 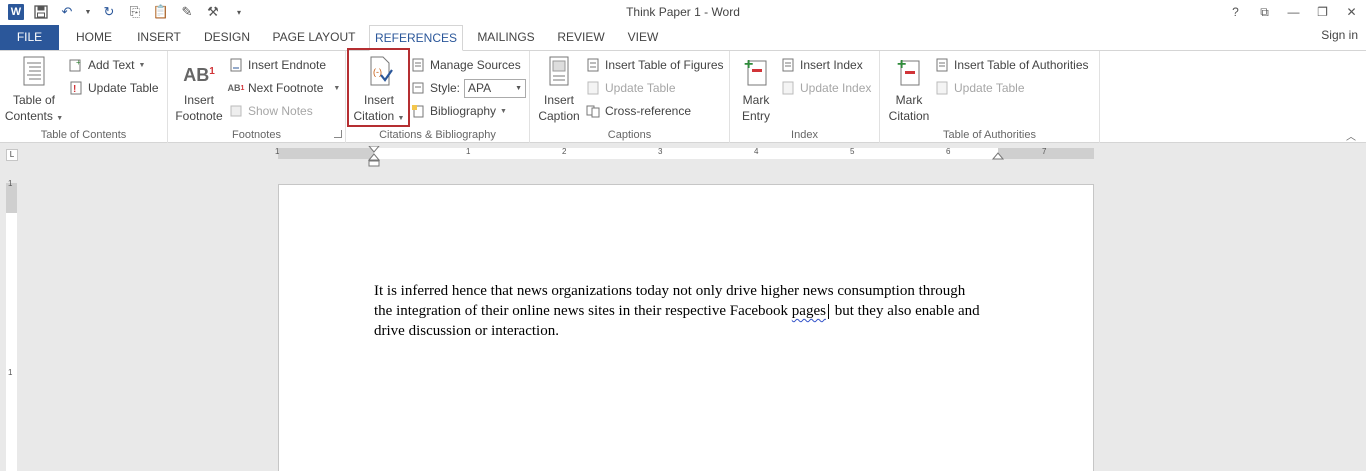 I want to click on group-label-citations: Citations & Bibliography, so click(x=437, y=135).